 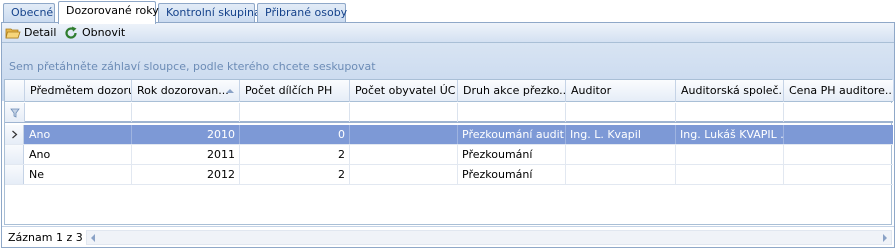 I want to click on filter-icon, so click(x=15, y=113).